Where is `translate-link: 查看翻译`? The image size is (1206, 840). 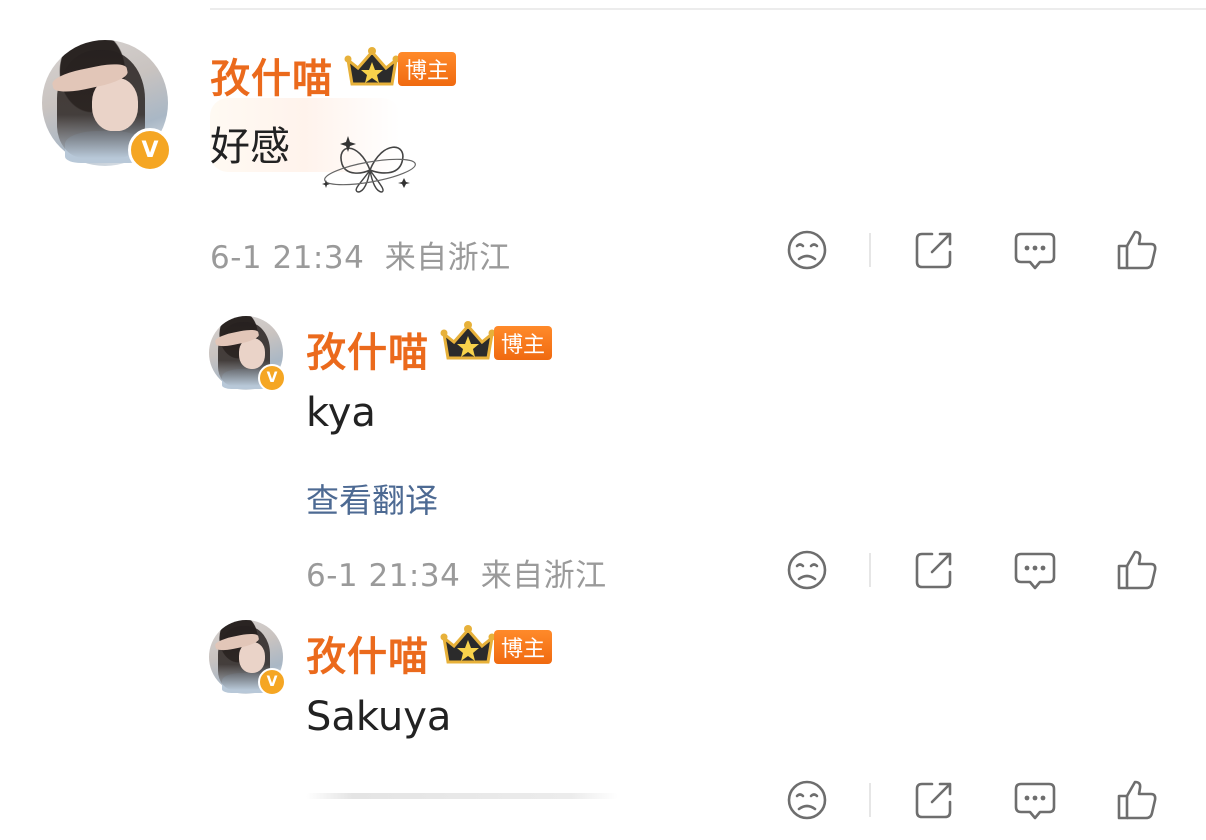
translate-link: 查看翻译 is located at coordinates (372, 498).